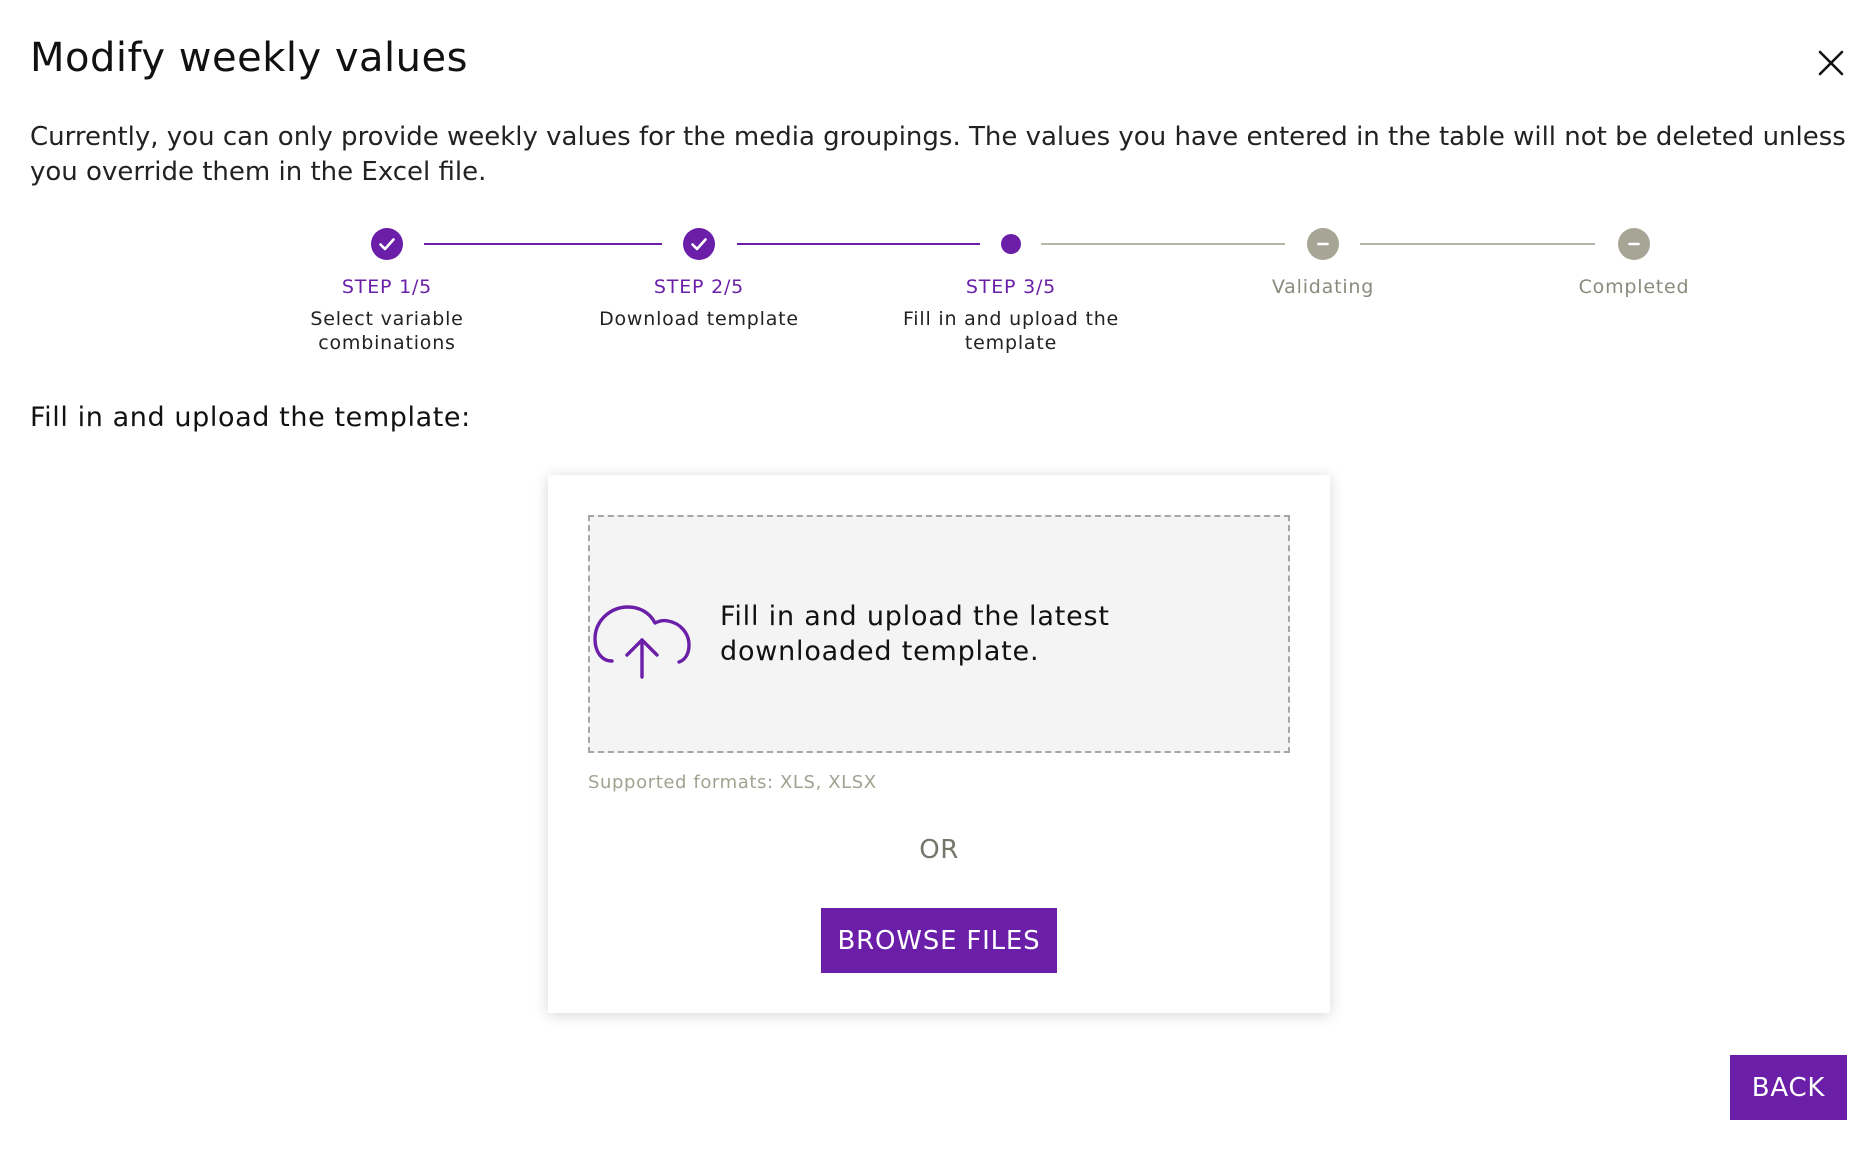 The height and width of the screenshot is (1157, 1871). What do you see at coordinates (250, 417) in the screenshot?
I see `upload-section-heading: Fill in and upload the template:` at bounding box center [250, 417].